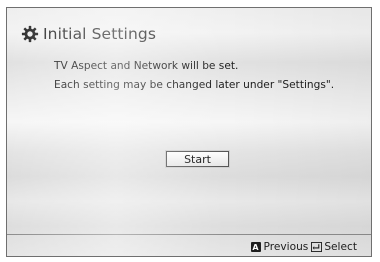 This screenshot has width=380, height=262. Describe the element at coordinates (255, 247) in the screenshot. I see `a-button-icon: A` at that location.